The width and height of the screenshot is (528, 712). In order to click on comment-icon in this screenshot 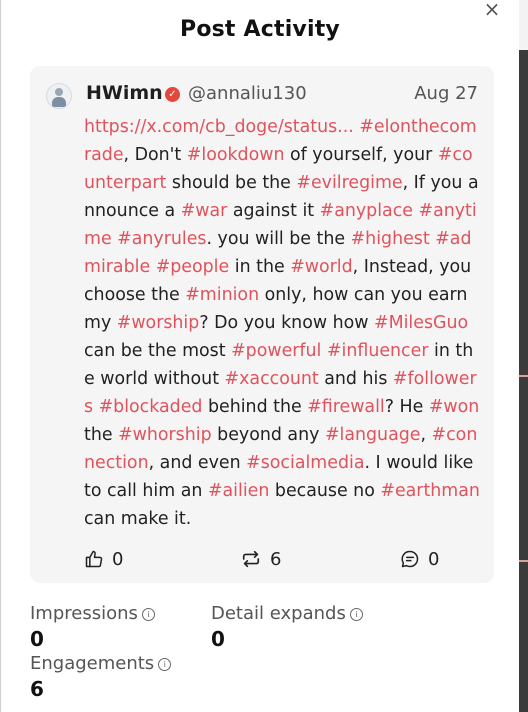, I will do `click(410, 559)`.